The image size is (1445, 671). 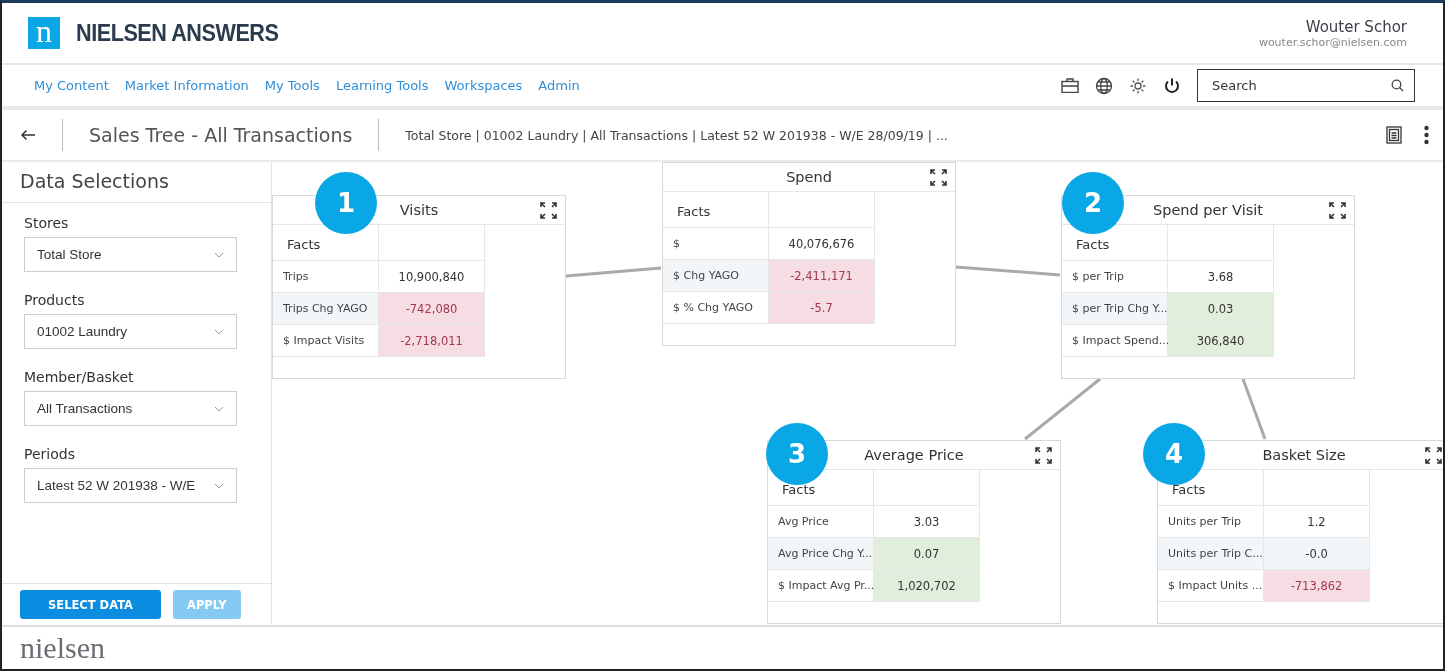 What do you see at coordinates (716, 308) in the screenshot?
I see `table-cell: $ % Chg YAGO` at bounding box center [716, 308].